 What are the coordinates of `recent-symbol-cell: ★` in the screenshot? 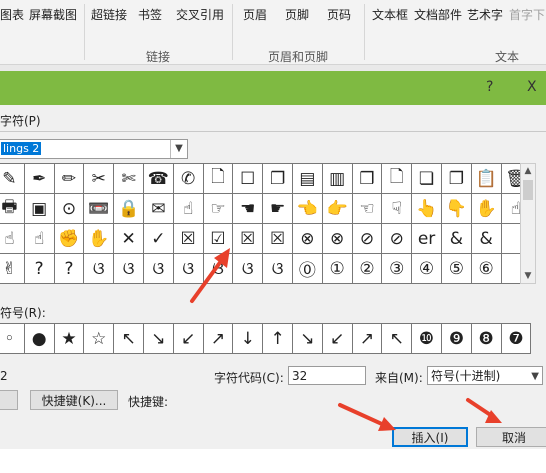 It's located at (69, 339).